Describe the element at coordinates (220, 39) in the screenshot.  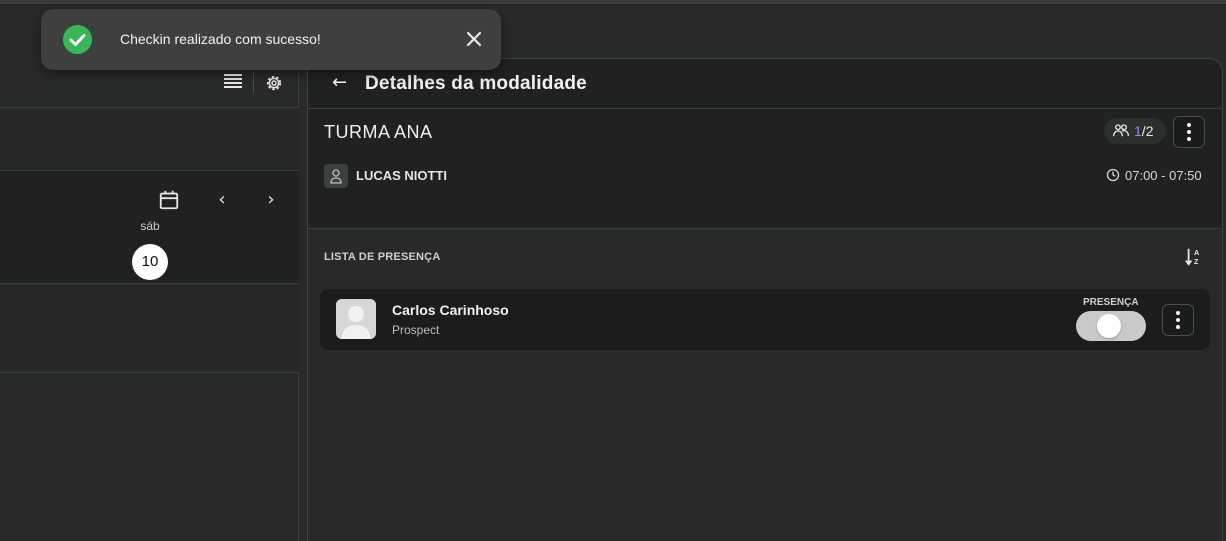
I see `toast-message: Checkin realizado com sucesso!` at that location.